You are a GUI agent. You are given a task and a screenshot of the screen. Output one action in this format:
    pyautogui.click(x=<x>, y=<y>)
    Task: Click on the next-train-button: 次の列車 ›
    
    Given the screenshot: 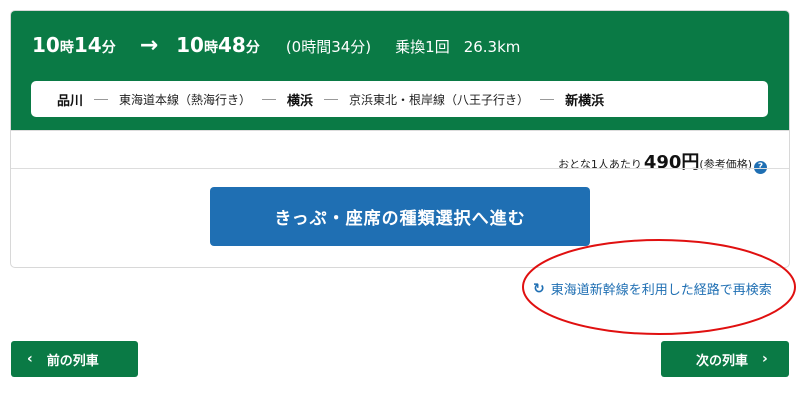 What is the action you would take?
    pyautogui.click(x=725, y=359)
    